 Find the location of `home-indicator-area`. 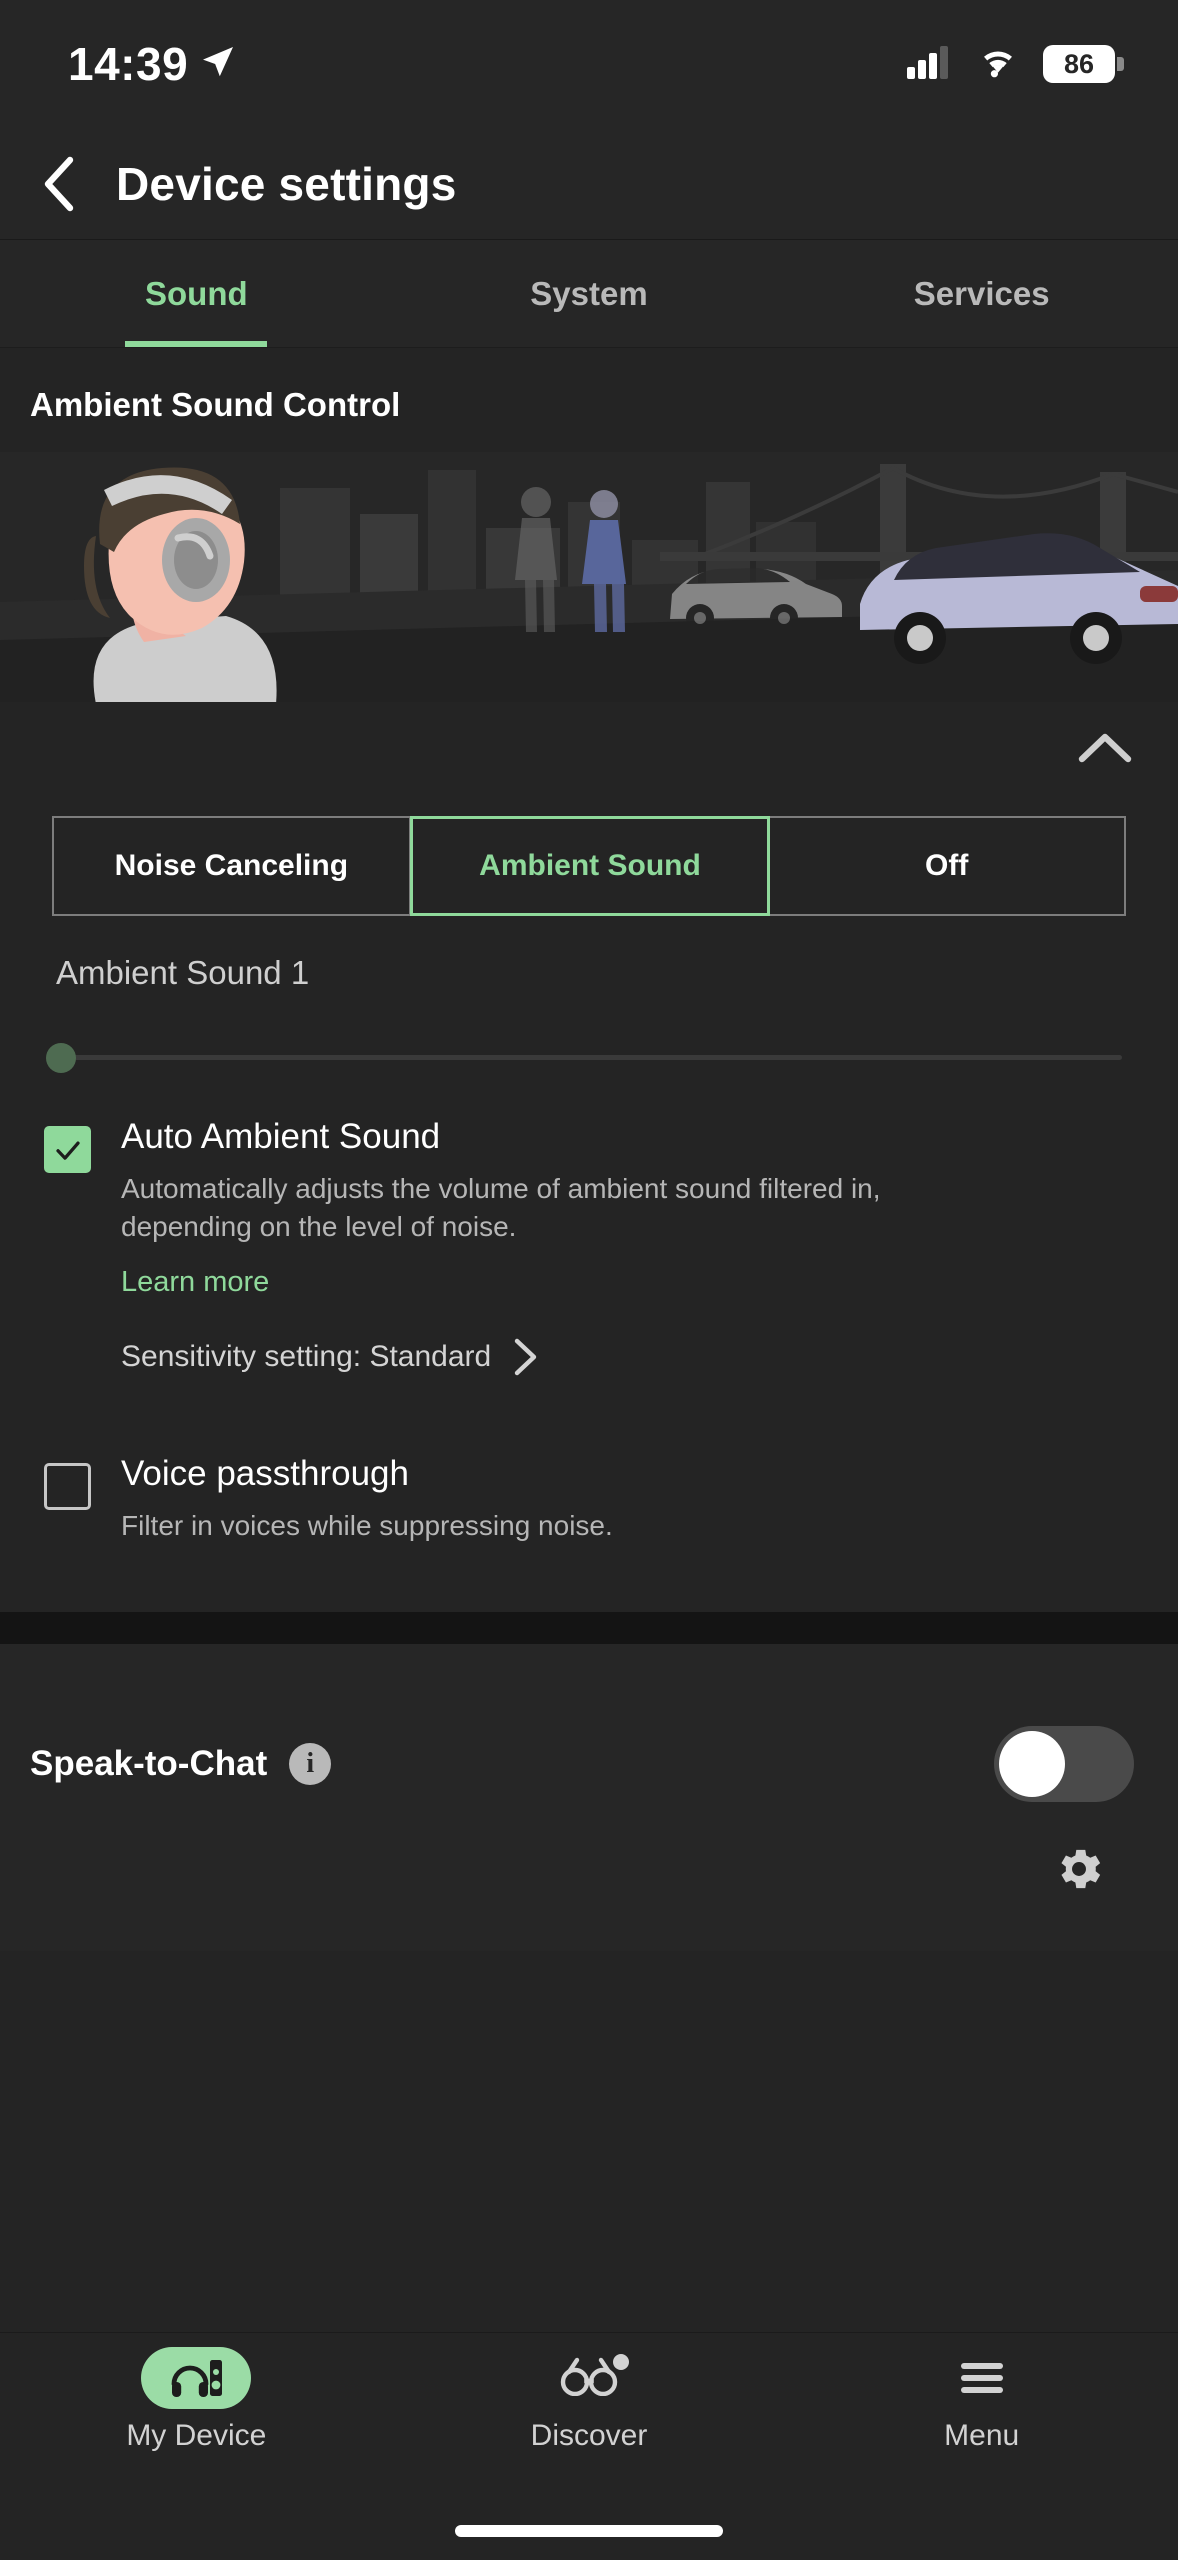

home-indicator-area is located at coordinates (589, 2531).